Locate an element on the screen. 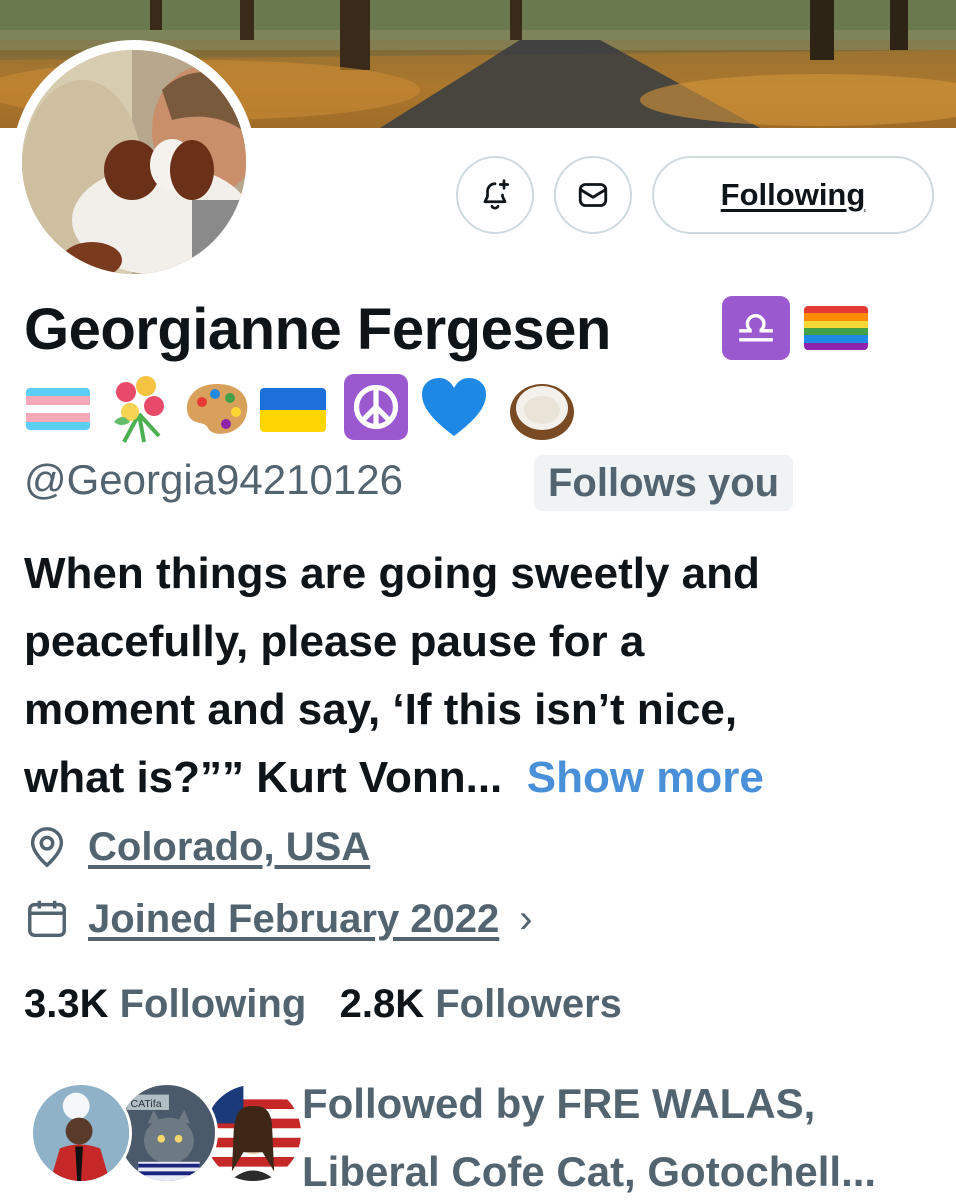 The image size is (956, 1200). bio-line-last: what is?”” Kurt Vonn... Show more is located at coordinates (484, 778).